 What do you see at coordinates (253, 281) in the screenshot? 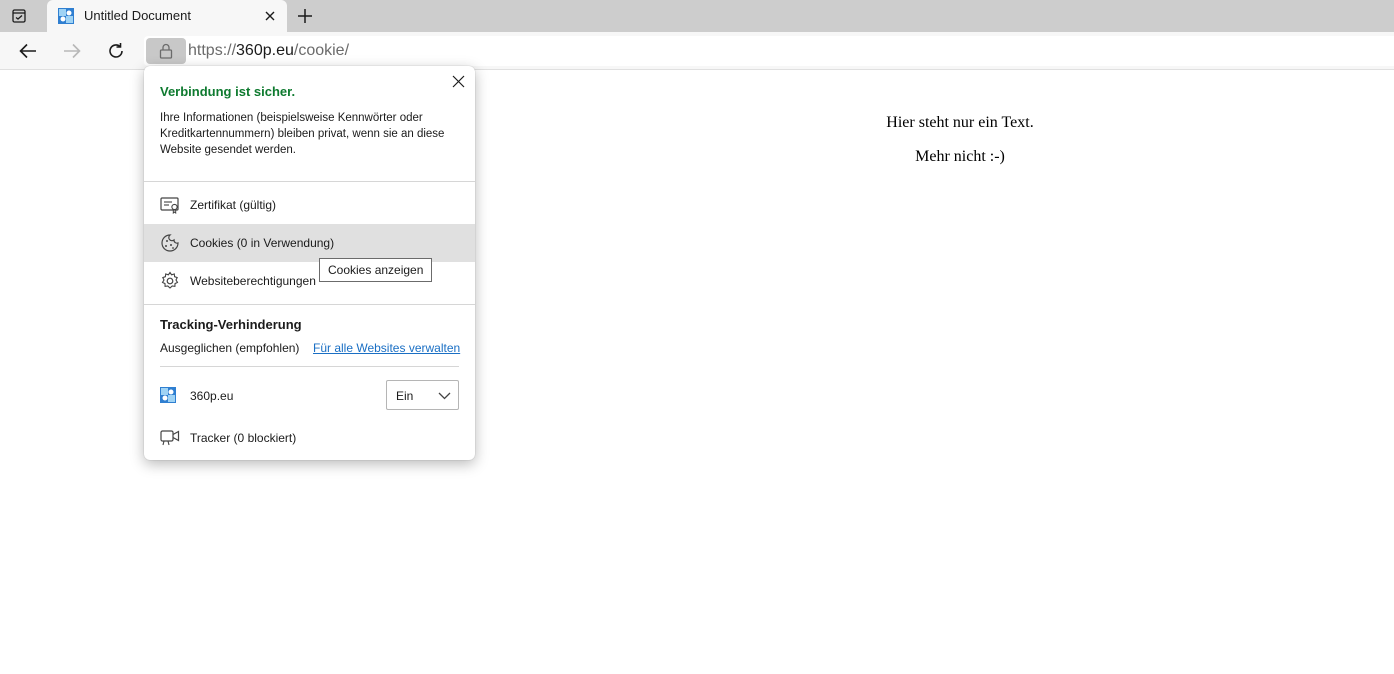
I see `site-permissions-label: Websiteberechtigungen` at bounding box center [253, 281].